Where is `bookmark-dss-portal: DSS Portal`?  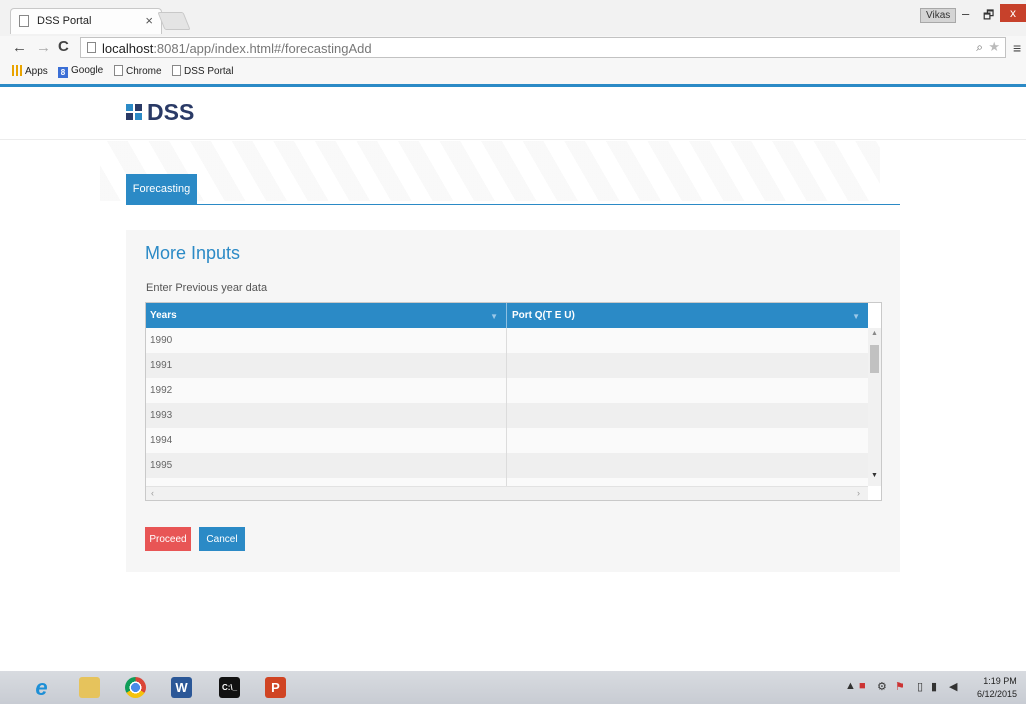
bookmark-dss-portal: DSS Portal is located at coordinates (202, 71).